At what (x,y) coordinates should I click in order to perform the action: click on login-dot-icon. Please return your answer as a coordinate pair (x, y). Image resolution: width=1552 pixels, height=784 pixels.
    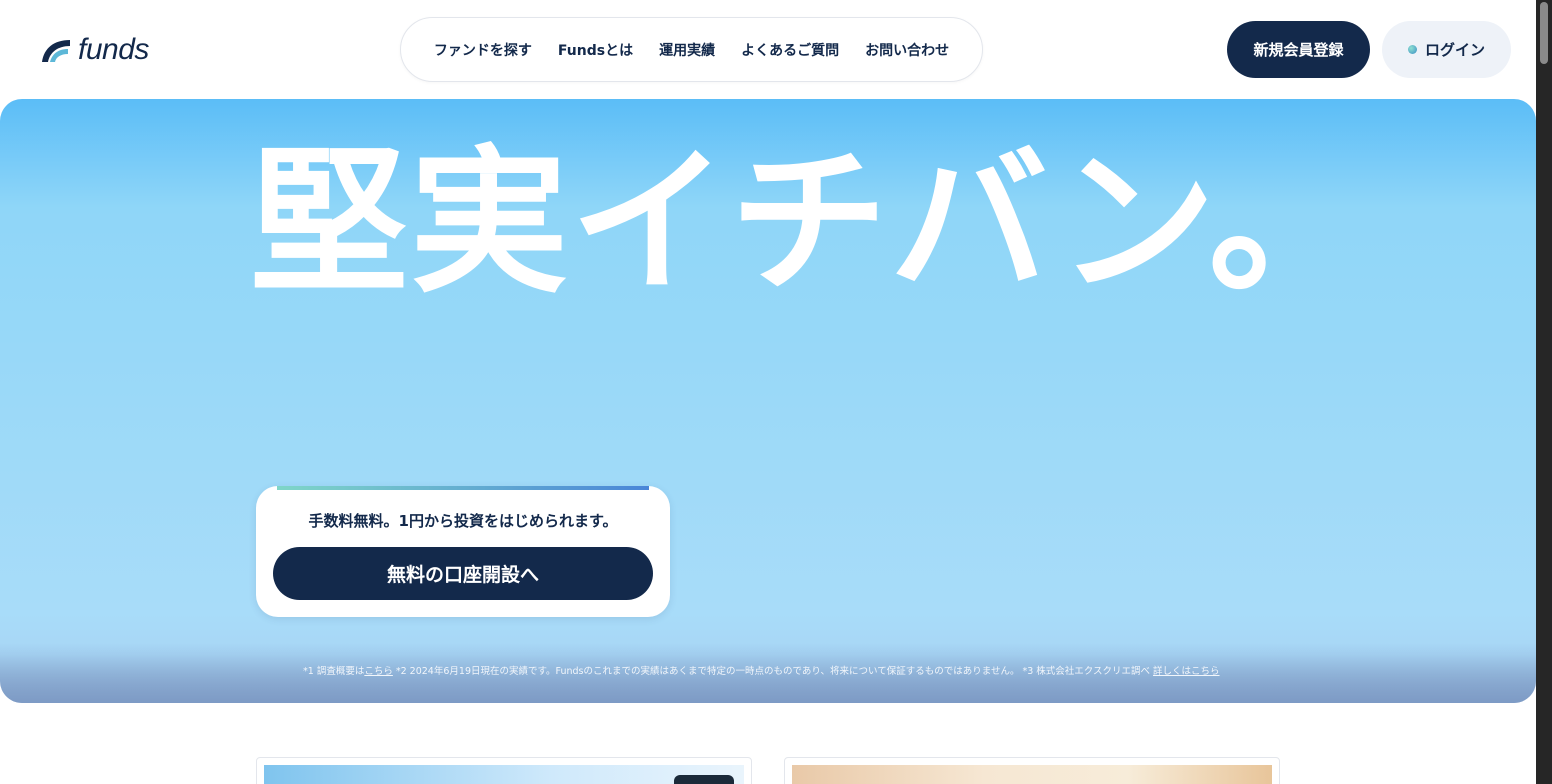
    Looking at the image, I should click on (1412, 49).